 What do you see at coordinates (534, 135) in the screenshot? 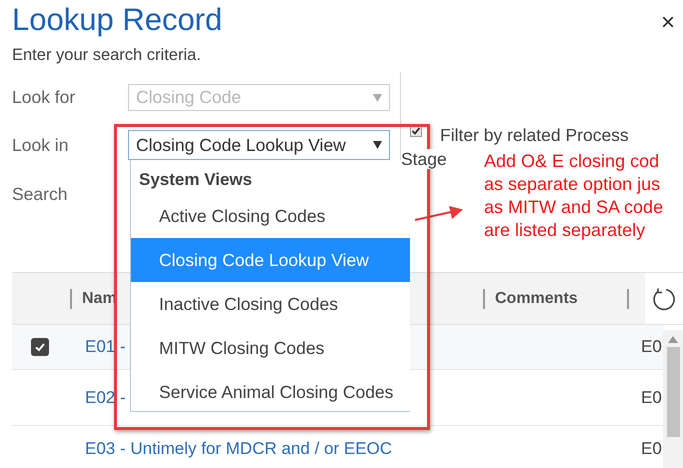
I see `checkbox-label: Filter by related Process` at bounding box center [534, 135].